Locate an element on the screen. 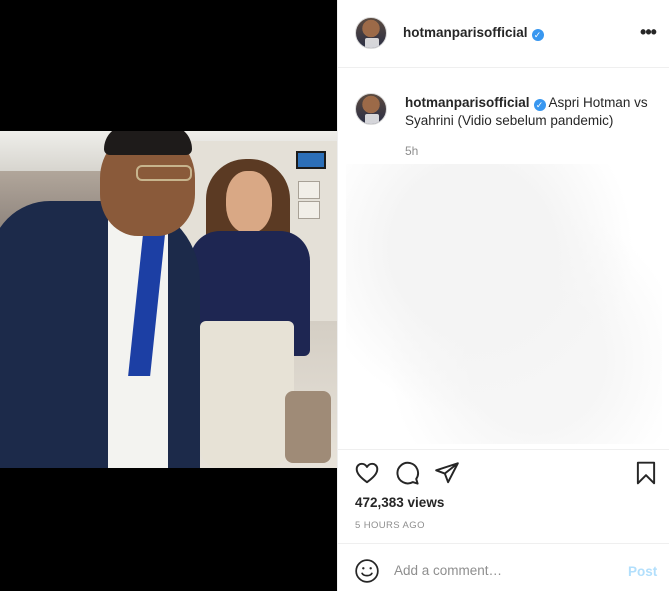 The width and height of the screenshot is (669, 591). comment-bar: Post is located at coordinates (503, 567).